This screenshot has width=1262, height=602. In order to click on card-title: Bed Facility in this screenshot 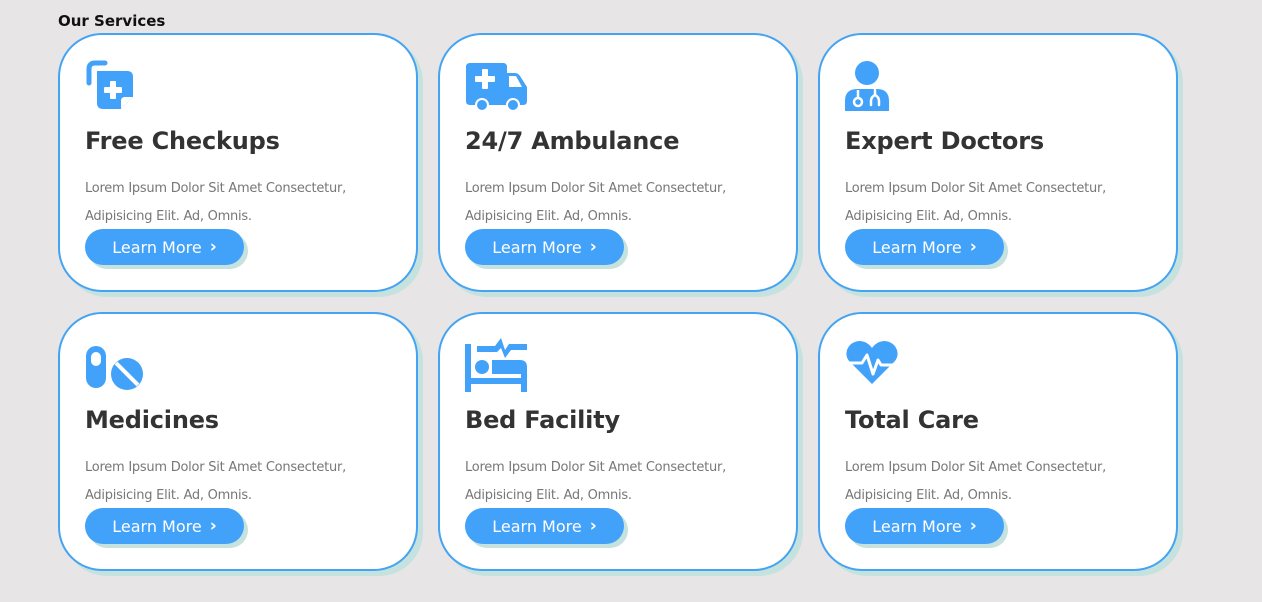, I will do `click(542, 420)`.